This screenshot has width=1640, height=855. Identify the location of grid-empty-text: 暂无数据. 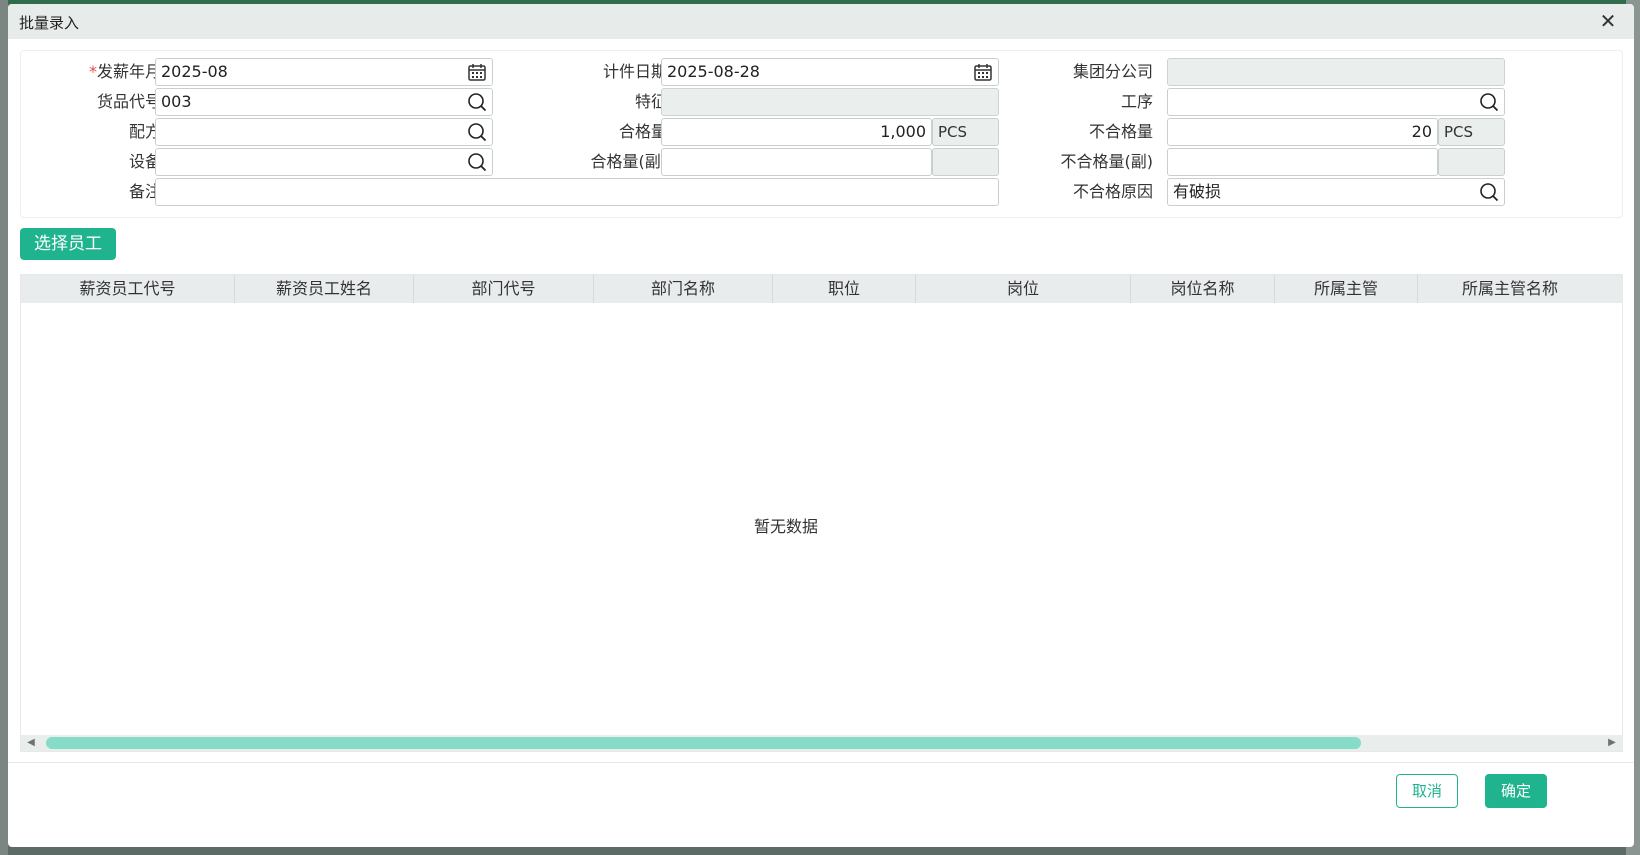
(785, 526).